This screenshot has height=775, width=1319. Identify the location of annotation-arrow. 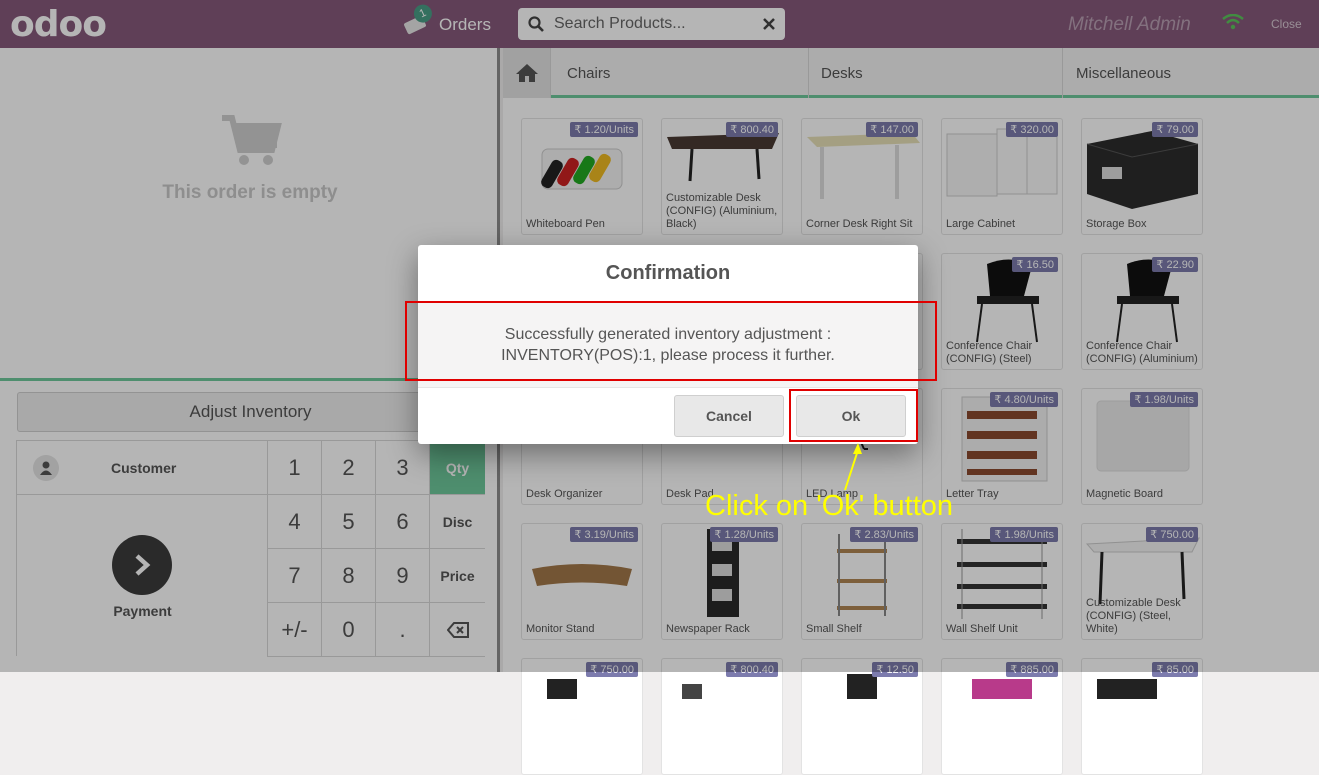
(853, 467).